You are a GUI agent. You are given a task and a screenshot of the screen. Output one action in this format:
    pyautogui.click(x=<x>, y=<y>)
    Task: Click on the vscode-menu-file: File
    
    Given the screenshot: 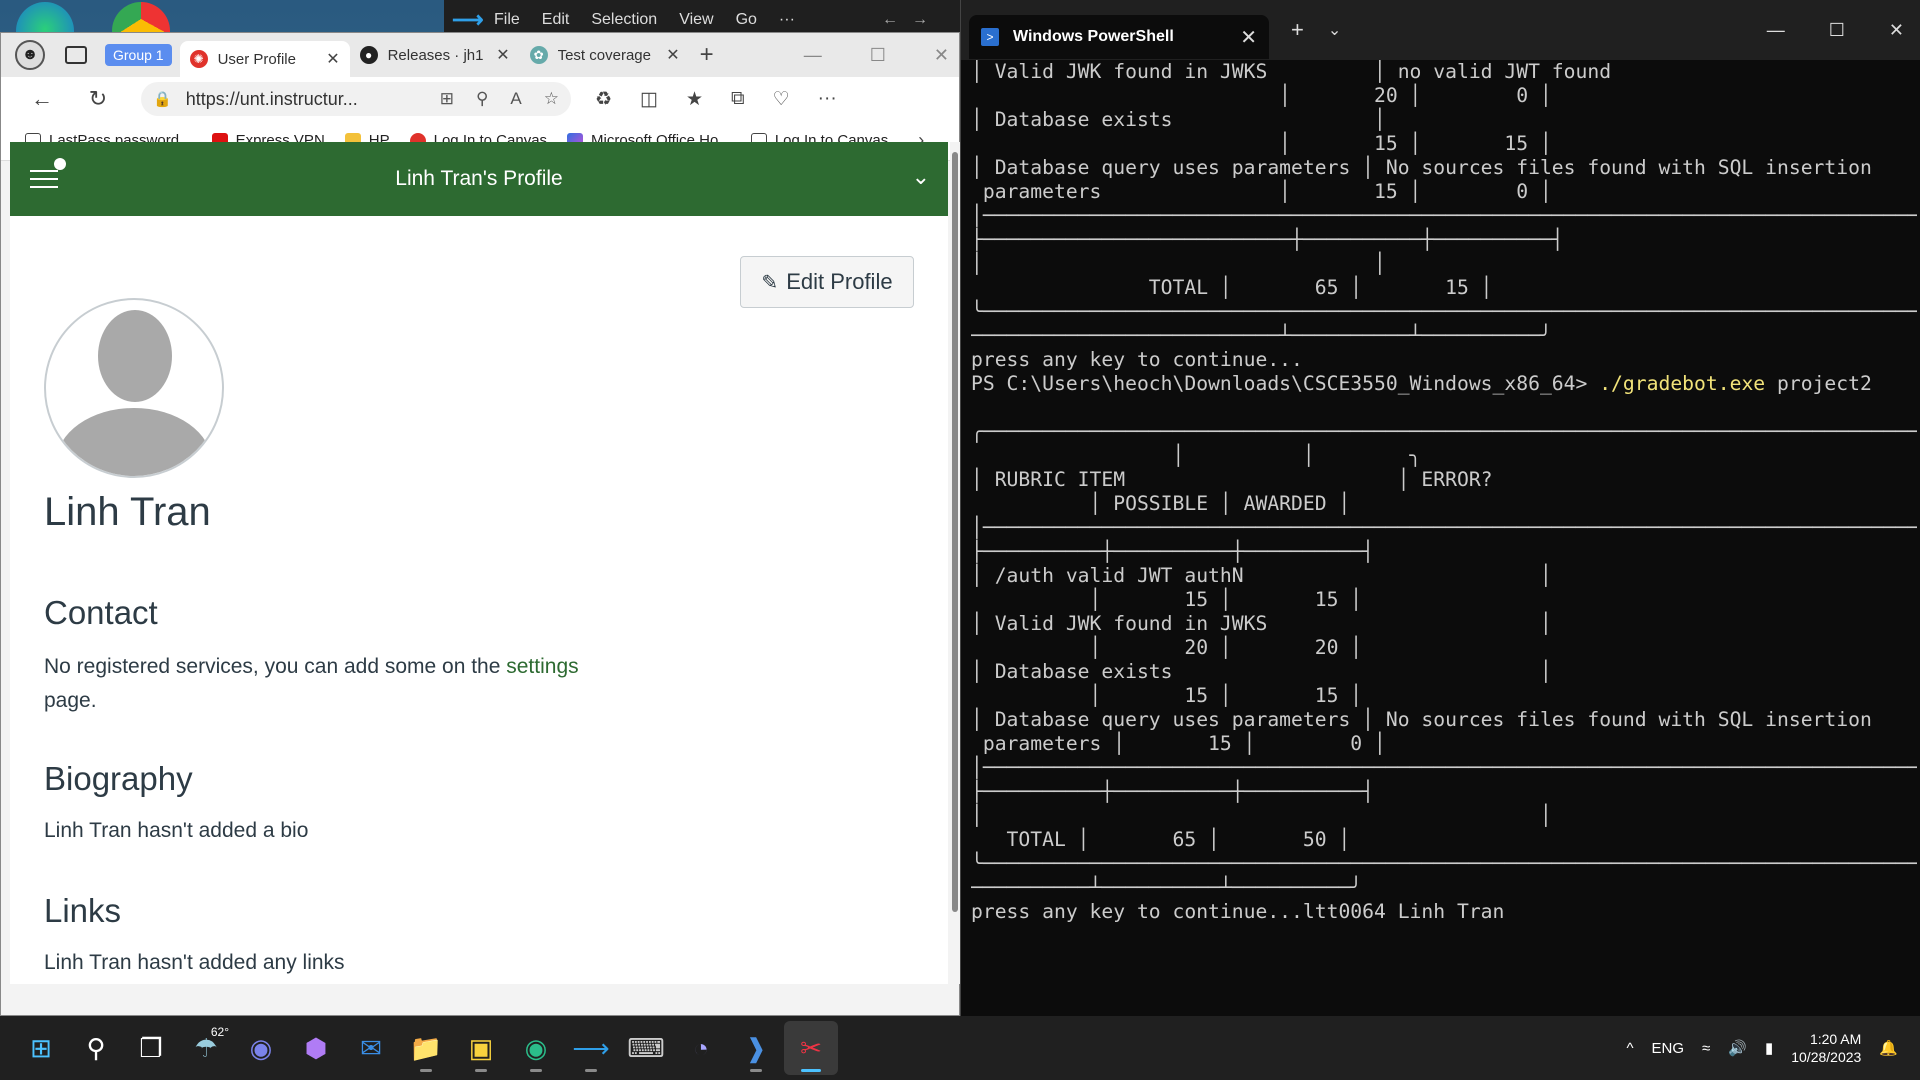 What is the action you would take?
    pyautogui.click(x=507, y=20)
    